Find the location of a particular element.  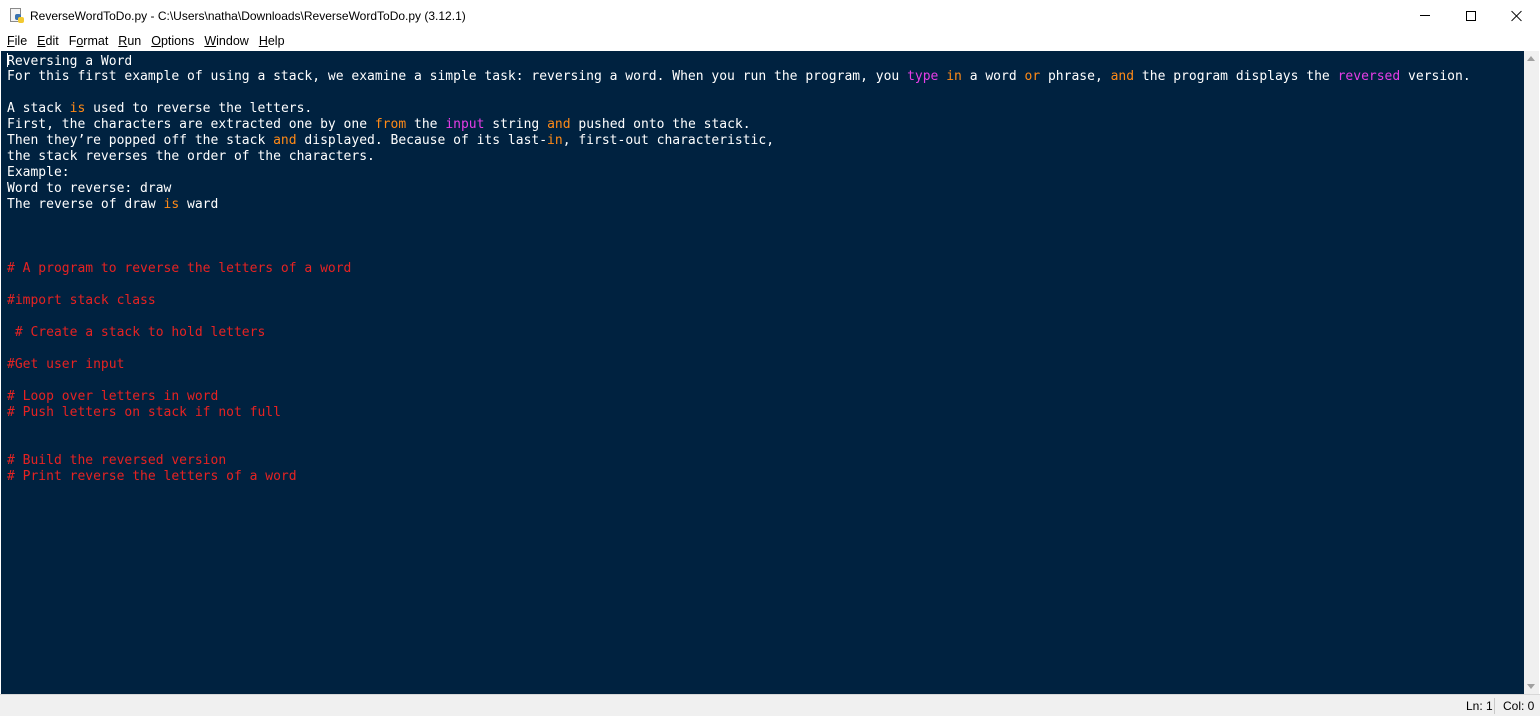

vertical-scrollbar is located at coordinates (1531, 372).